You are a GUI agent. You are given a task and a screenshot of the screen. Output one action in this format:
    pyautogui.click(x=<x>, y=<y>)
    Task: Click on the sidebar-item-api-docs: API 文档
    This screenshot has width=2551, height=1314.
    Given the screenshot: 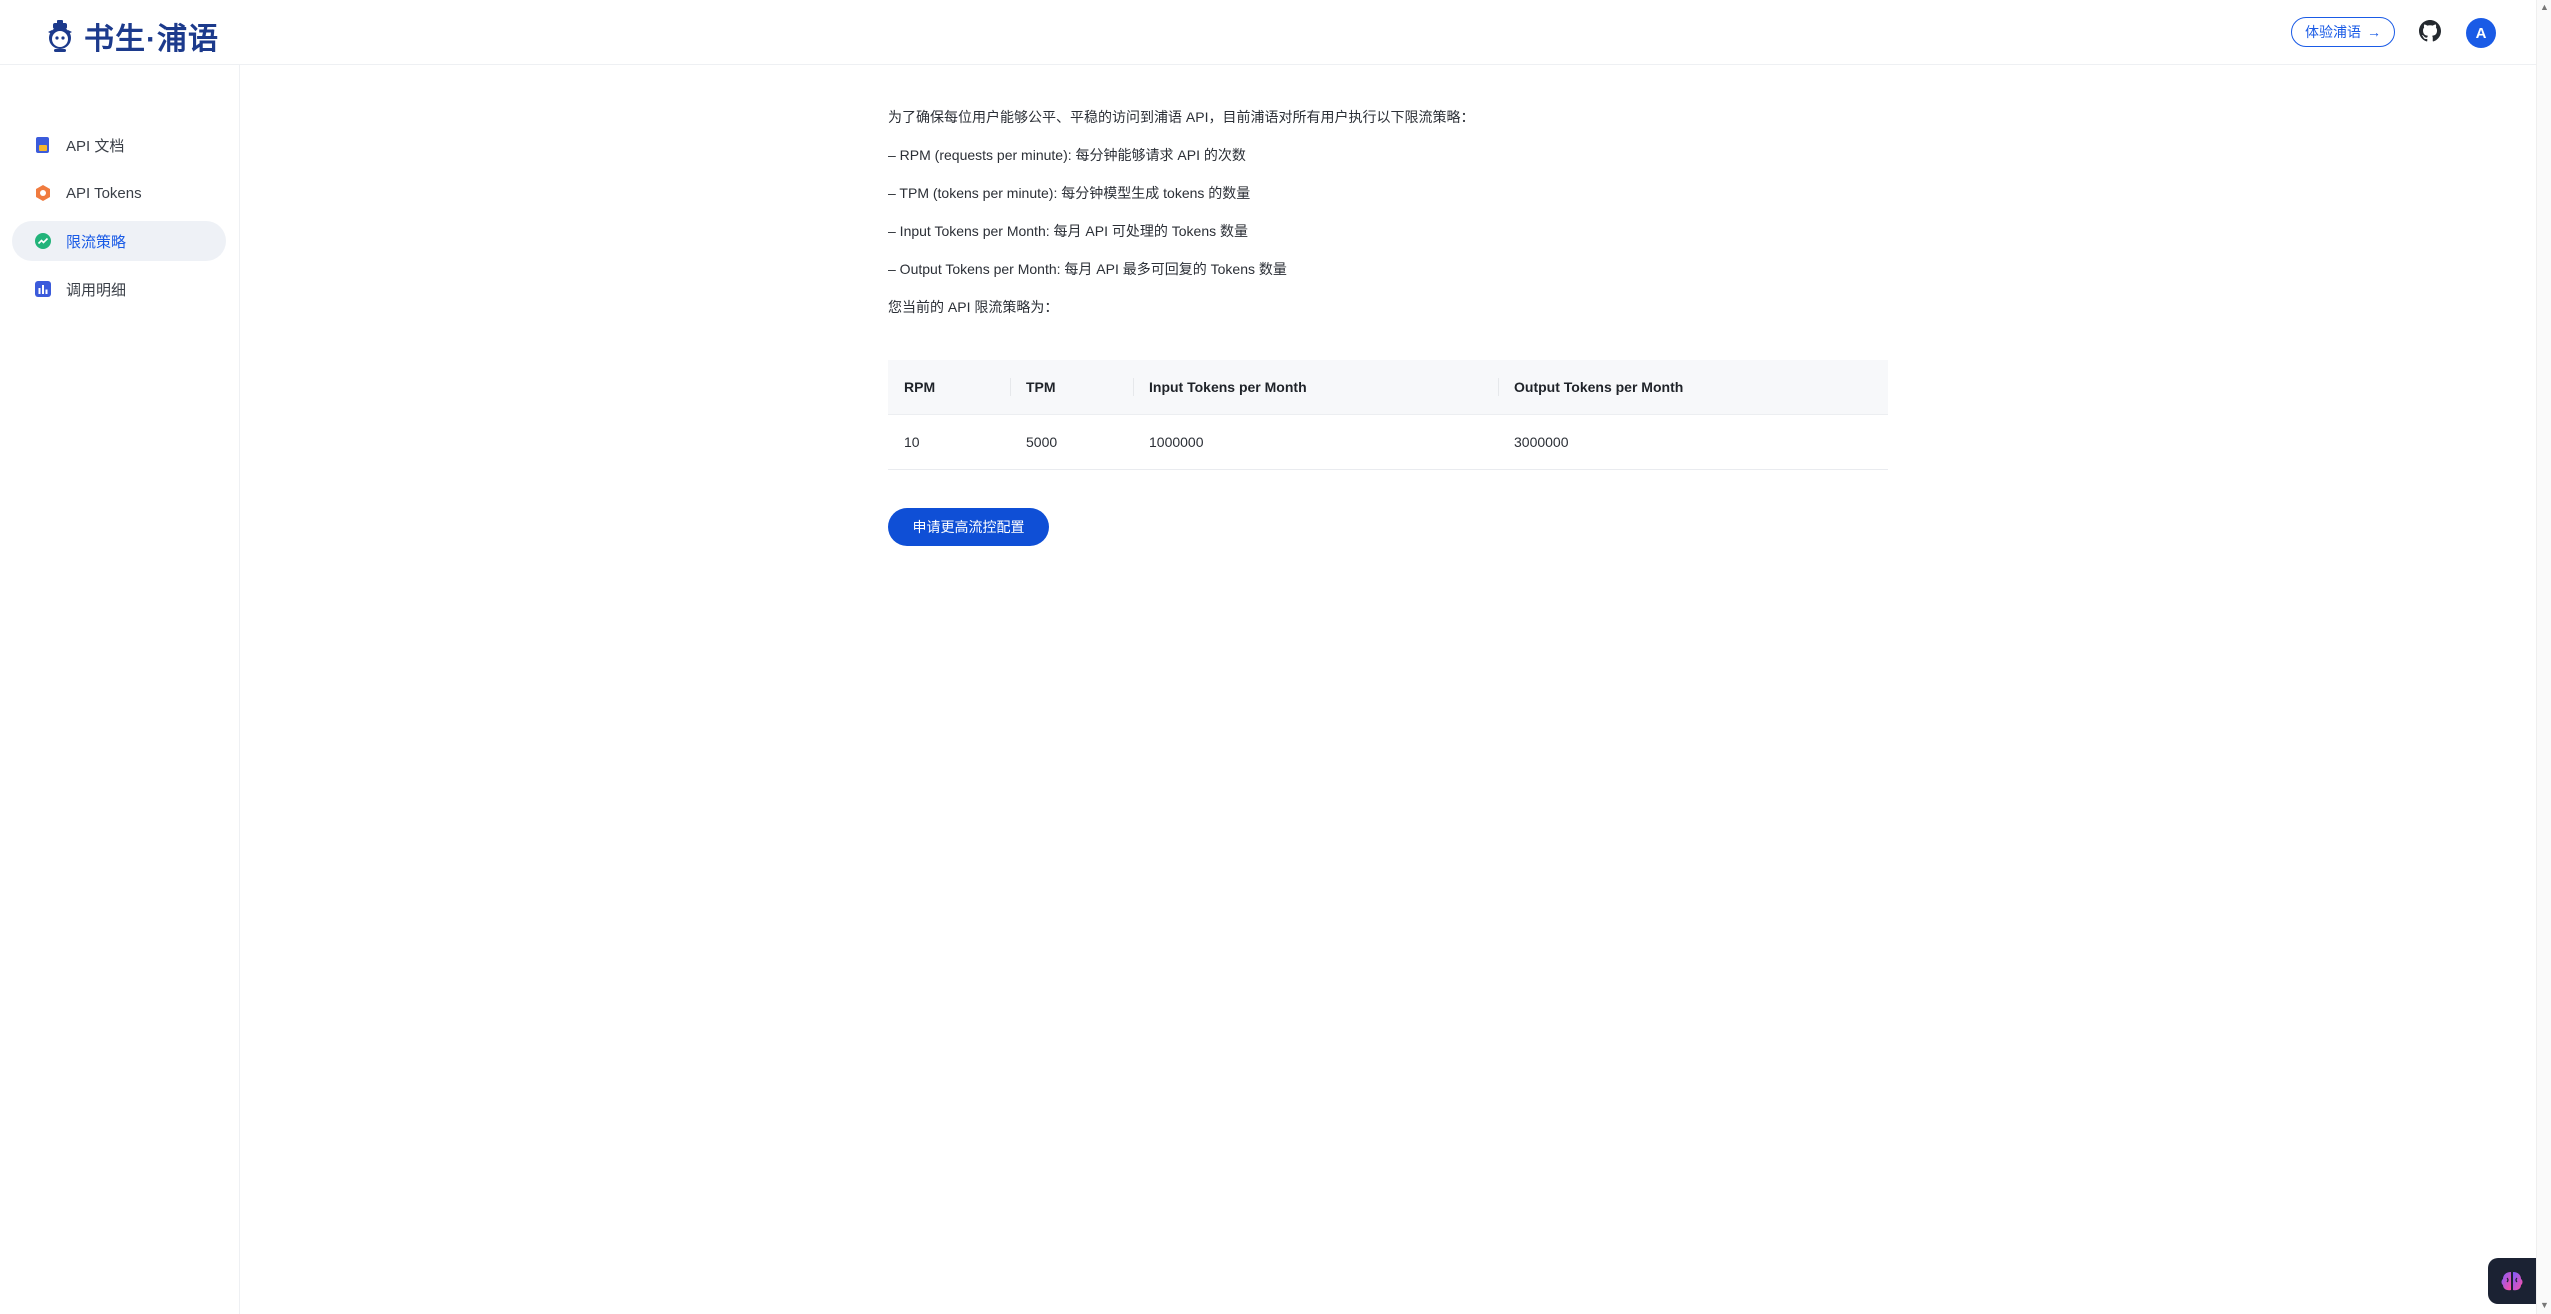 What is the action you would take?
    pyautogui.click(x=119, y=145)
    